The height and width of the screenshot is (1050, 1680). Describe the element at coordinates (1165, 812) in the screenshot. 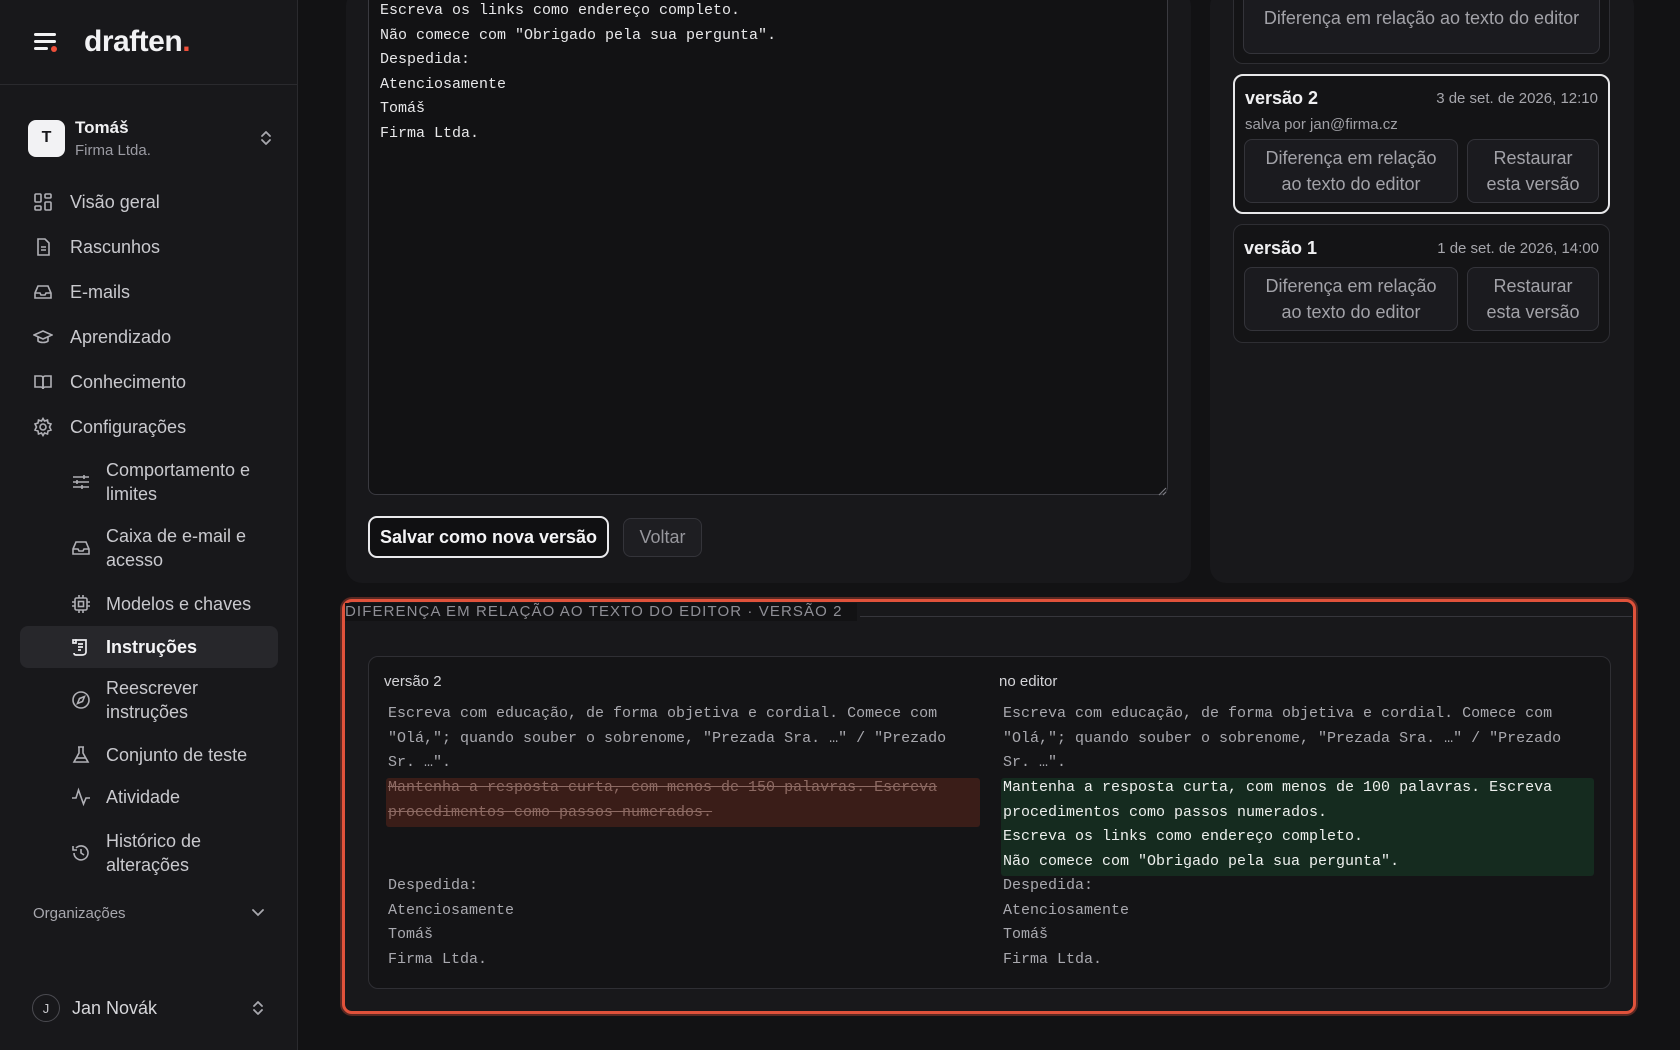

I see `diff-added-line: procedimentos como passos numerados.` at that location.